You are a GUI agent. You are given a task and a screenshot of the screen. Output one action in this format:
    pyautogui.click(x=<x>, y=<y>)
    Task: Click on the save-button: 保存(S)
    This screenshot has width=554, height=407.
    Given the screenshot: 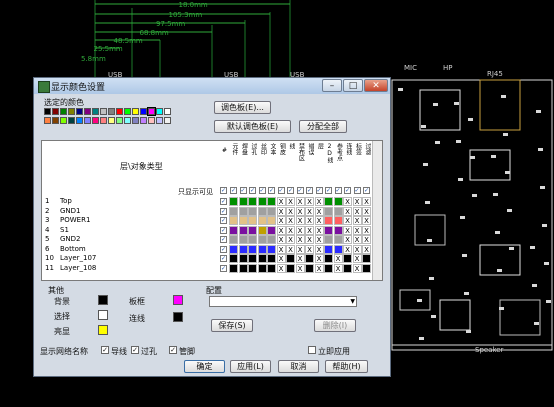 What is the action you would take?
    pyautogui.click(x=232, y=325)
    